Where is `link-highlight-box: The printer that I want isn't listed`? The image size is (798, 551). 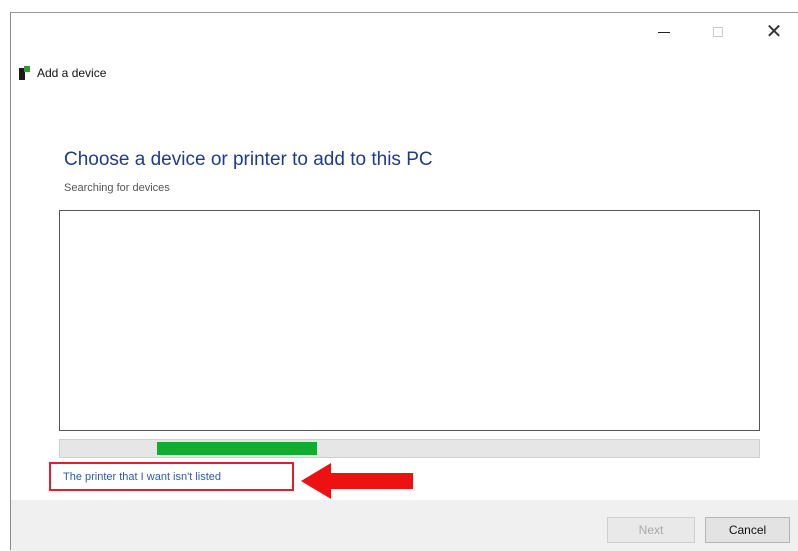
link-highlight-box: The printer that I want isn't listed is located at coordinates (171, 476).